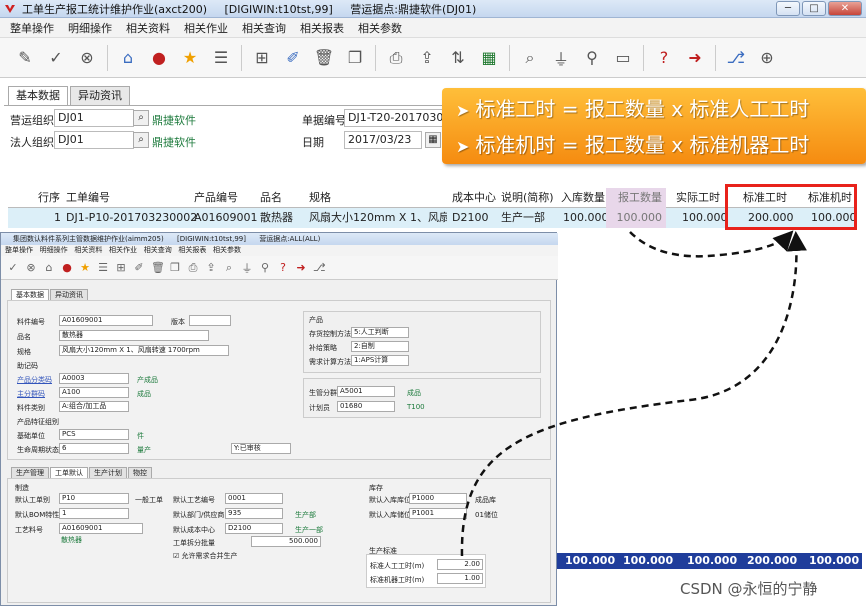  I want to click on category-link: 产品分类码, so click(34, 380).